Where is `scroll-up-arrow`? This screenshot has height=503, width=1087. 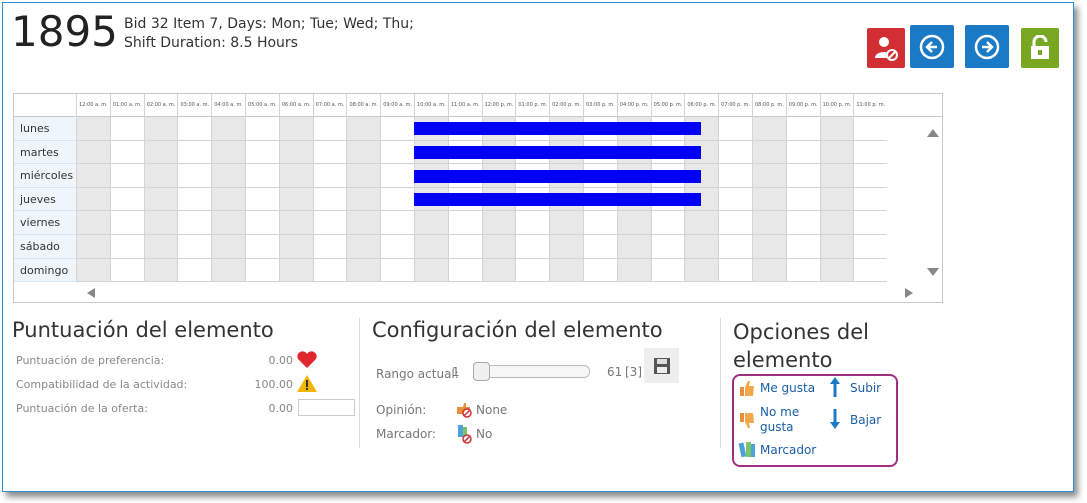 scroll-up-arrow is located at coordinates (933, 133).